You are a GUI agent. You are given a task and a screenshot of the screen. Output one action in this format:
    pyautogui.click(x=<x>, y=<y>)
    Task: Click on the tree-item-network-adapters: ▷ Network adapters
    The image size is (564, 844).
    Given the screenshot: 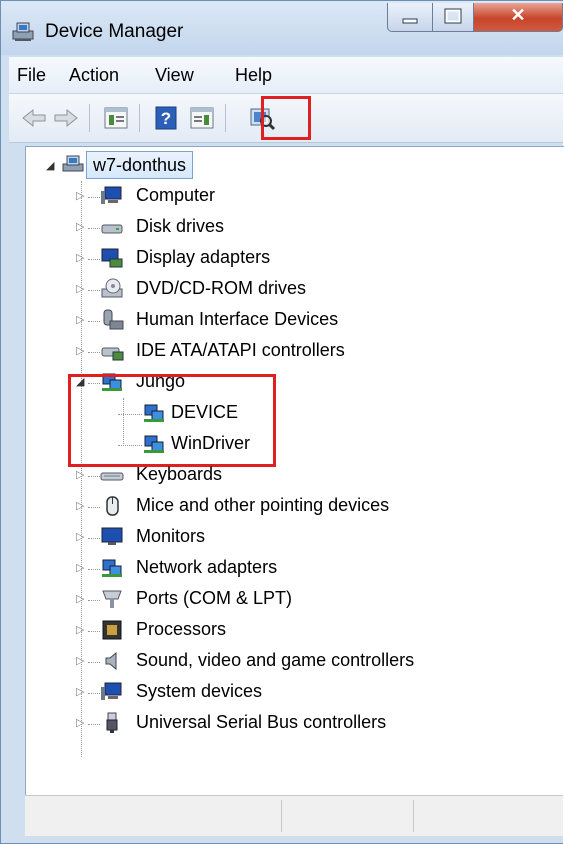 What is the action you would take?
    pyautogui.click(x=295, y=568)
    